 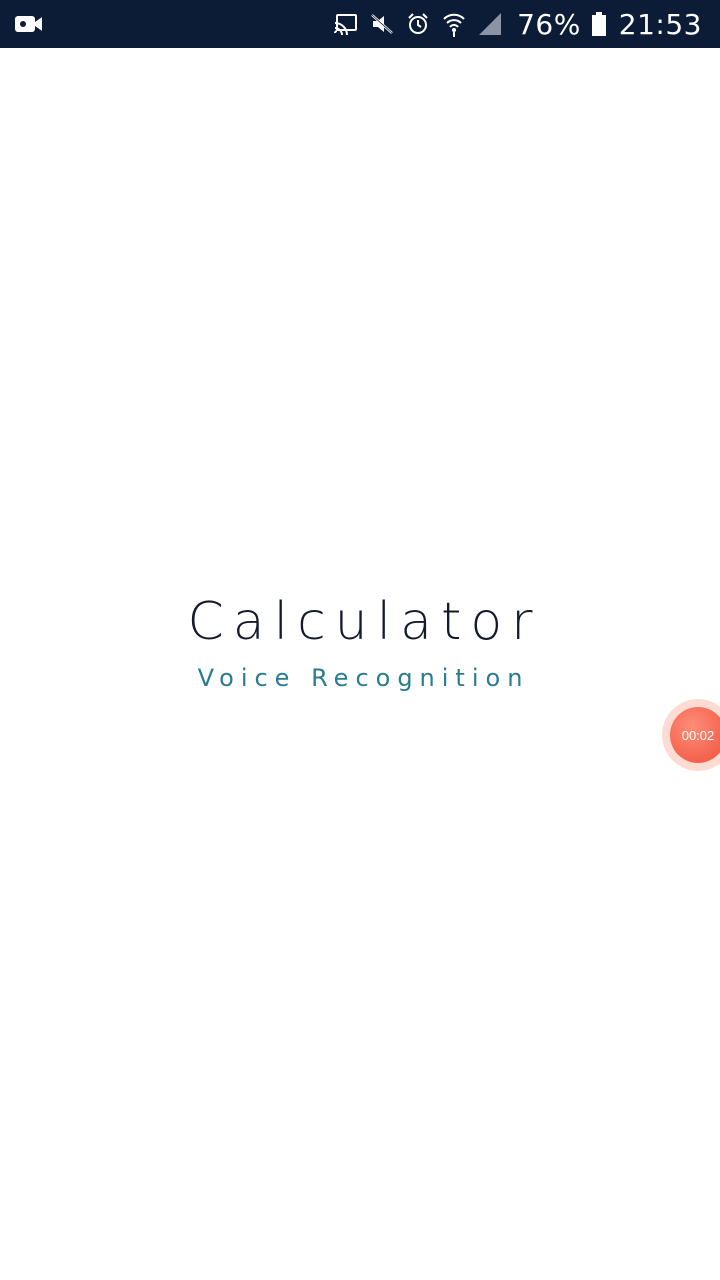 I want to click on wifi-icon, so click(x=454, y=24).